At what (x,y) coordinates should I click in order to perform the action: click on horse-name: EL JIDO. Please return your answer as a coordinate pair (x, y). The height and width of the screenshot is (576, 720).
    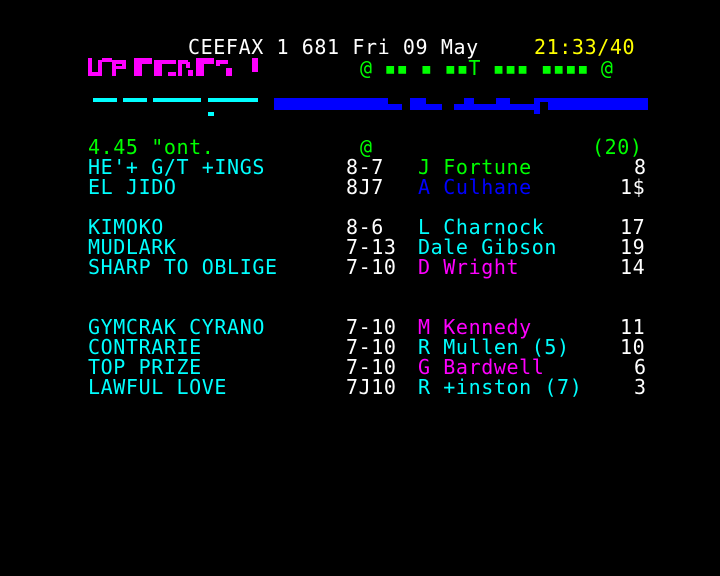
    Looking at the image, I should click on (132, 187).